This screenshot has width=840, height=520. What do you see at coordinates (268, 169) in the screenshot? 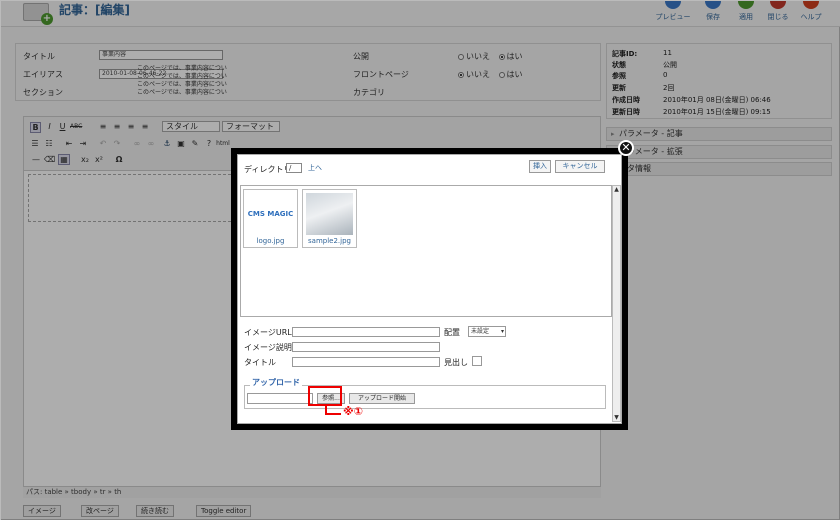
I see `directory-label: ディレクトリ` at bounding box center [268, 169].